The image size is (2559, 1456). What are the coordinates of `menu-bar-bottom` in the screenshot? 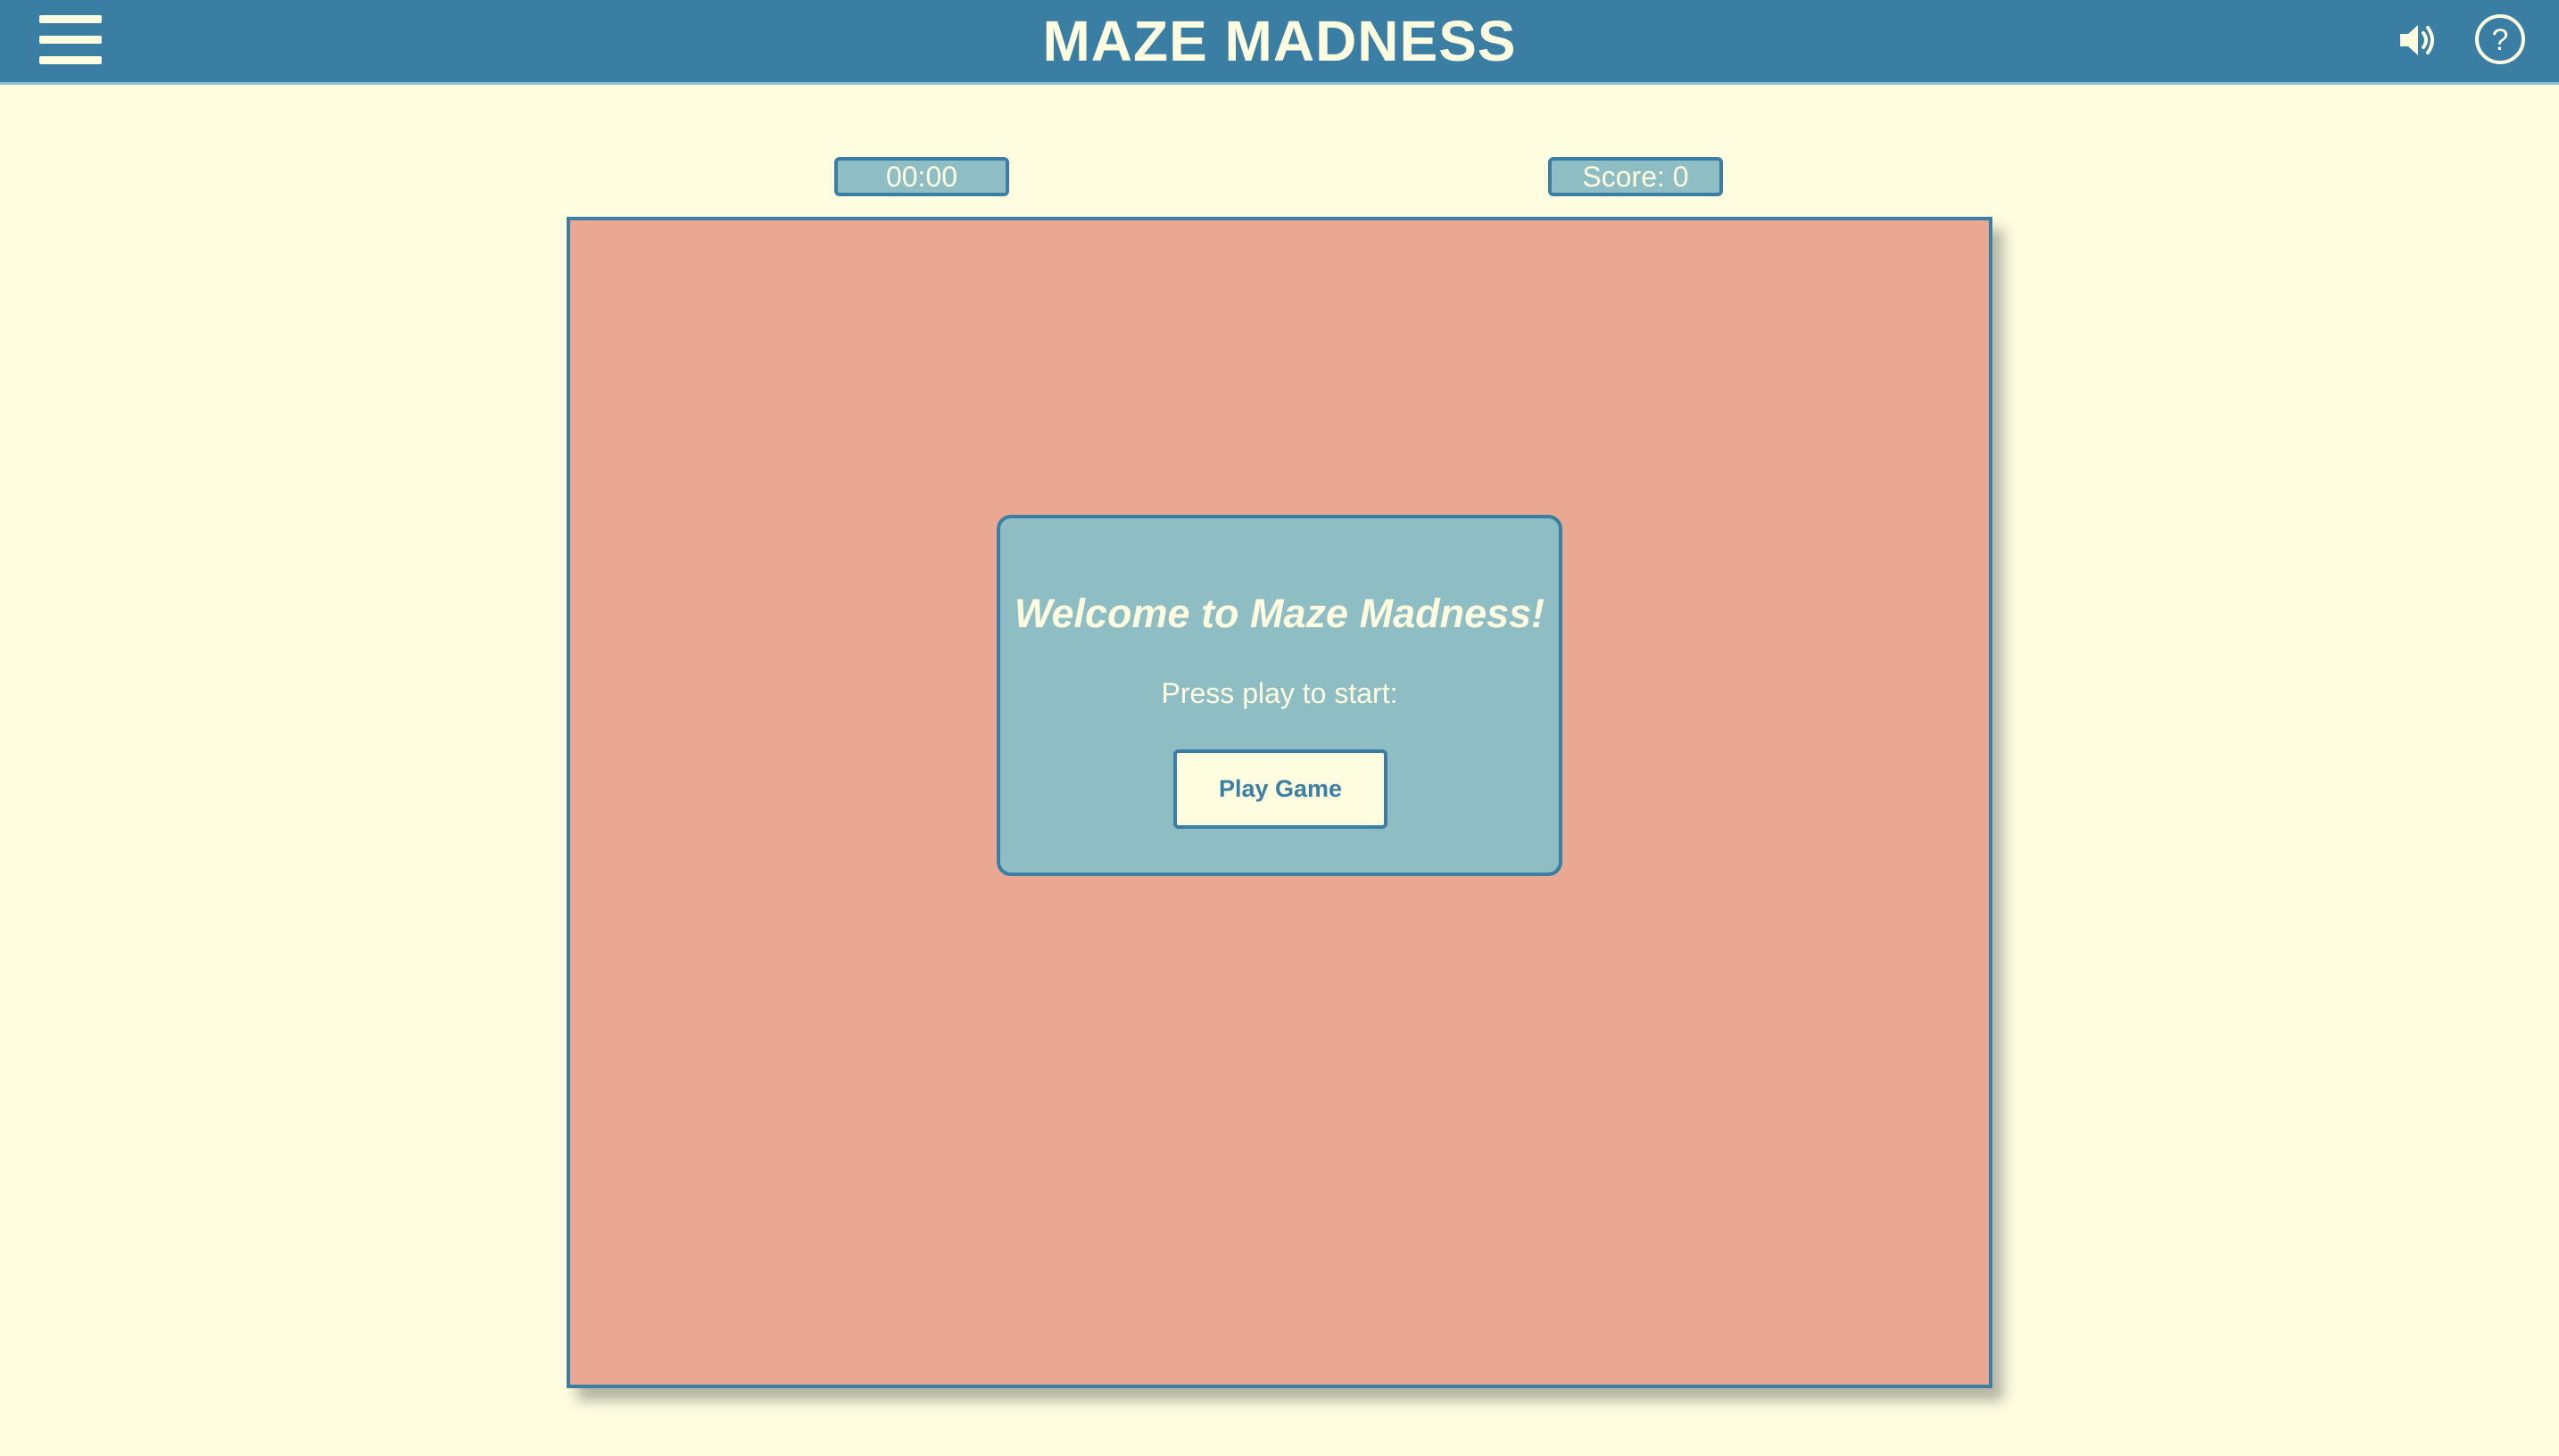 It's located at (70, 60).